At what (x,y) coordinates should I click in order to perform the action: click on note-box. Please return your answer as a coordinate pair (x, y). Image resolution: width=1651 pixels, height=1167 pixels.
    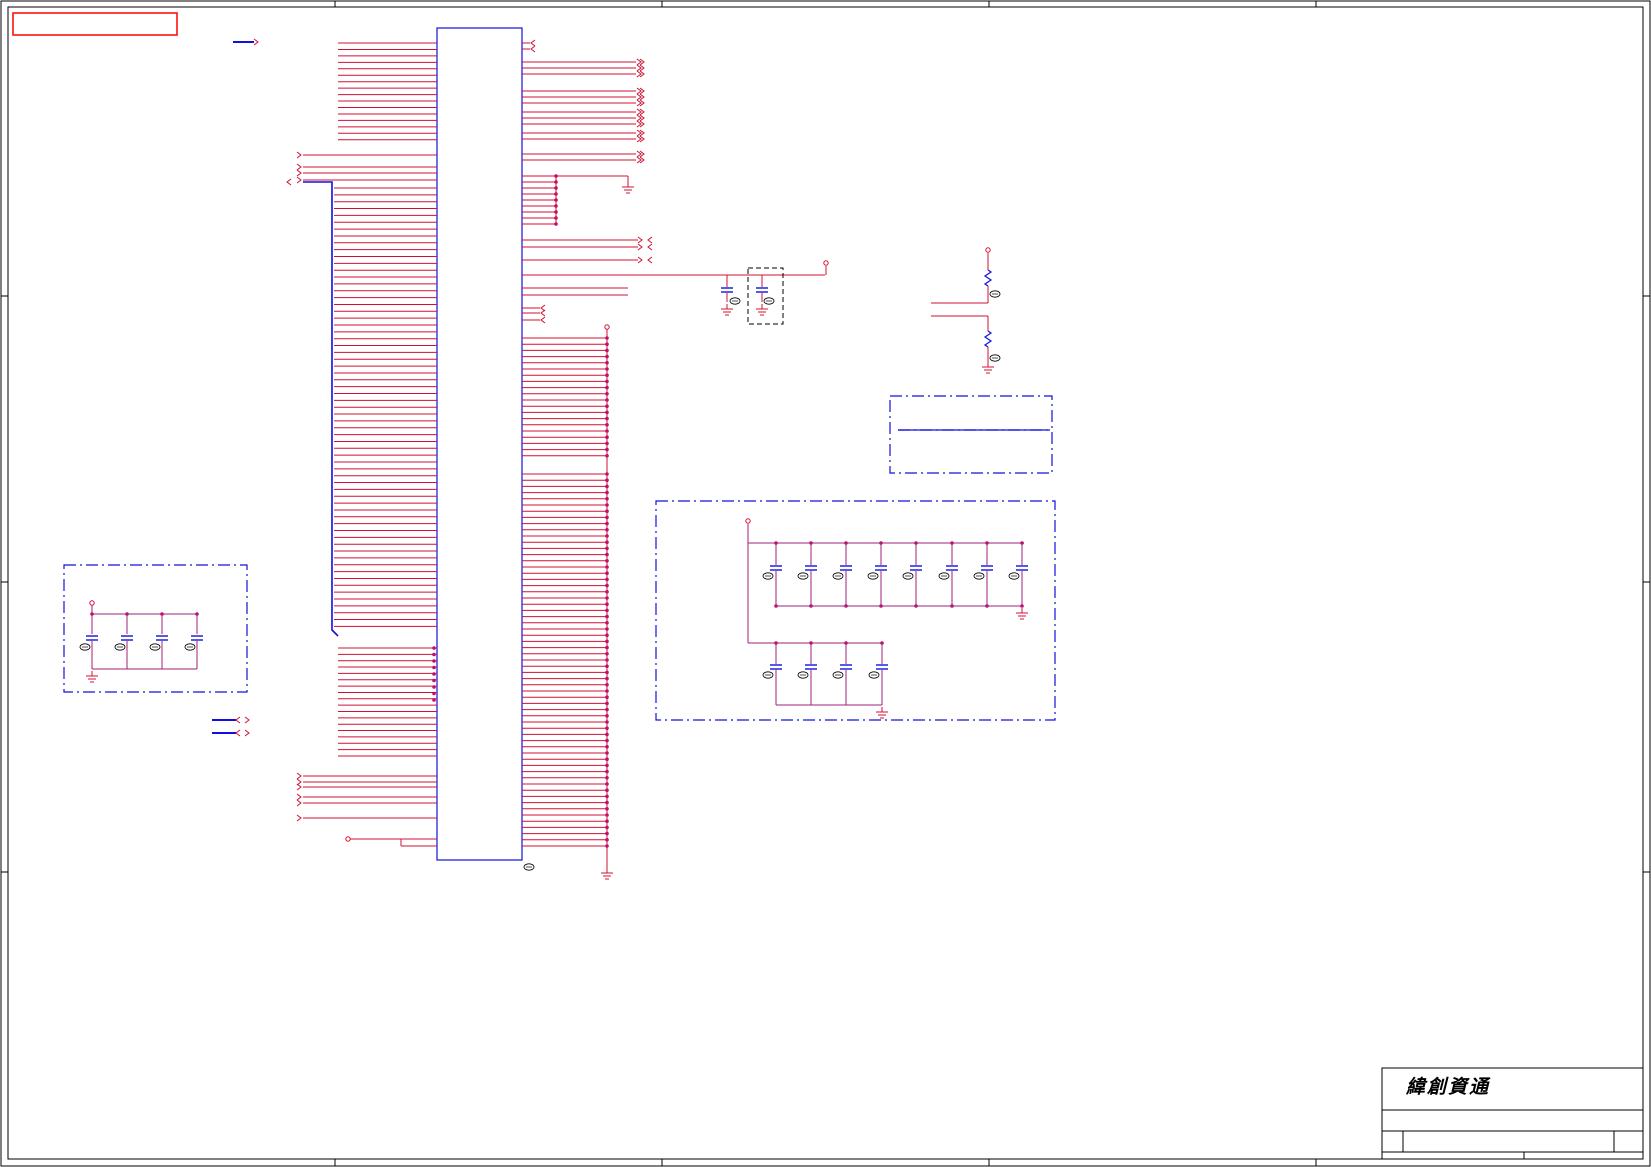
    Looking at the image, I should click on (971, 434).